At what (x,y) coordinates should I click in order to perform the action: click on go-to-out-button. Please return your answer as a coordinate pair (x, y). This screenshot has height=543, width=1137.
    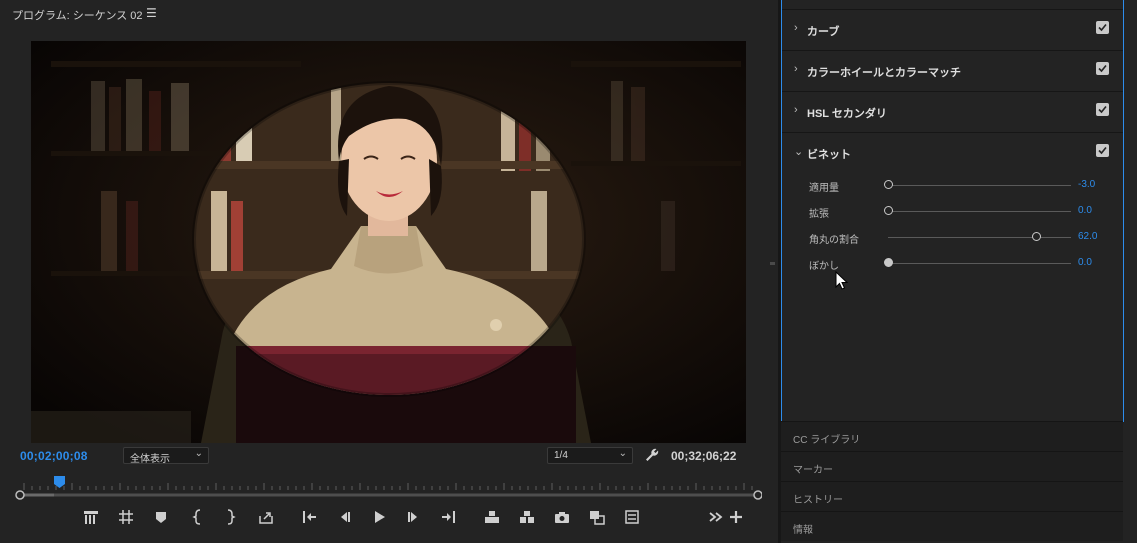
    Looking at the image, I should click on (449, 519).